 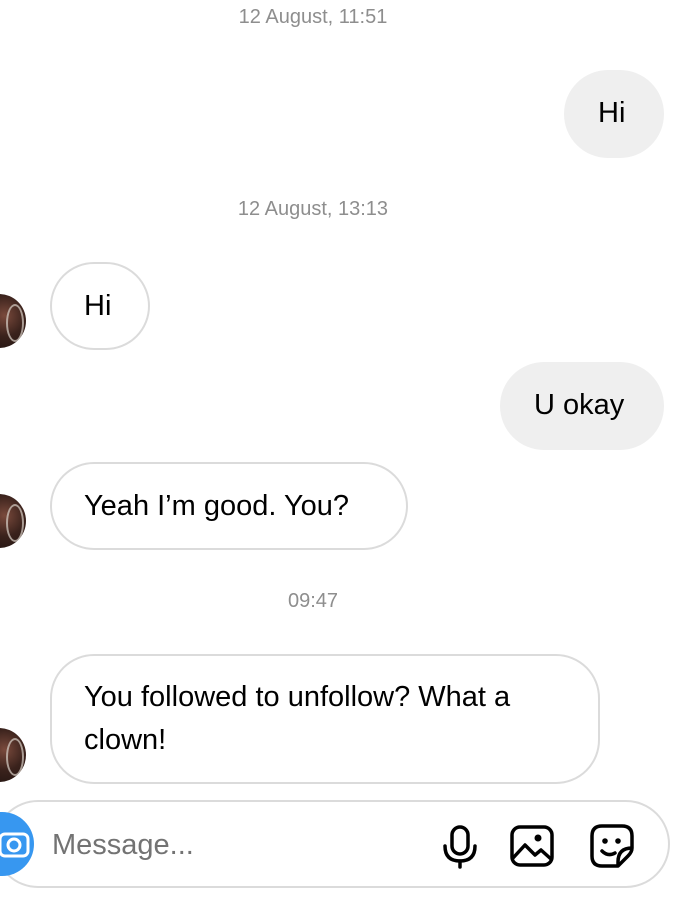 I want to click on message-input, so click(x=232, y=845).